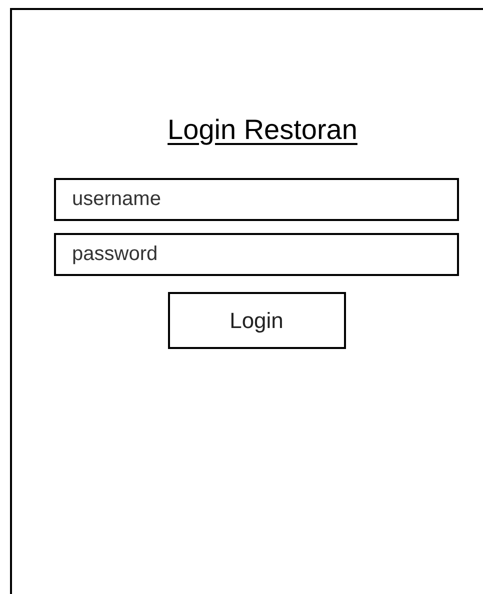  I want to click on username-field: username, so click(256, 199).